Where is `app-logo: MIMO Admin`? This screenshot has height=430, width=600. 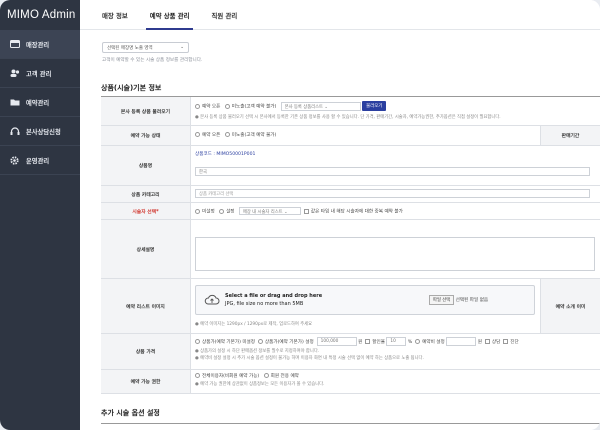
app-logo: MIMO Admin is located at coordinates (41, 15).